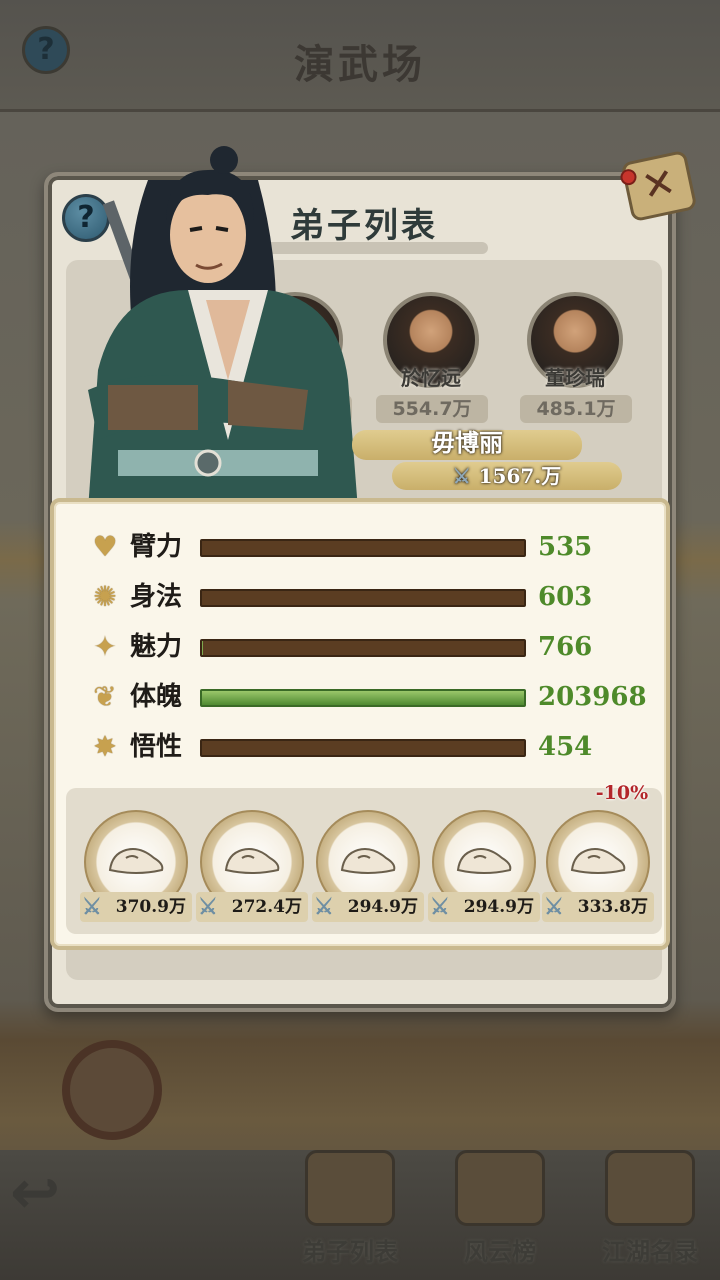 Image resolution: width=720 pixels, height=1280 pixels. What do you see at coordinates (565, 597) in the screenshot?
I see `stat-value: 603` at bounding box center [565, 597].